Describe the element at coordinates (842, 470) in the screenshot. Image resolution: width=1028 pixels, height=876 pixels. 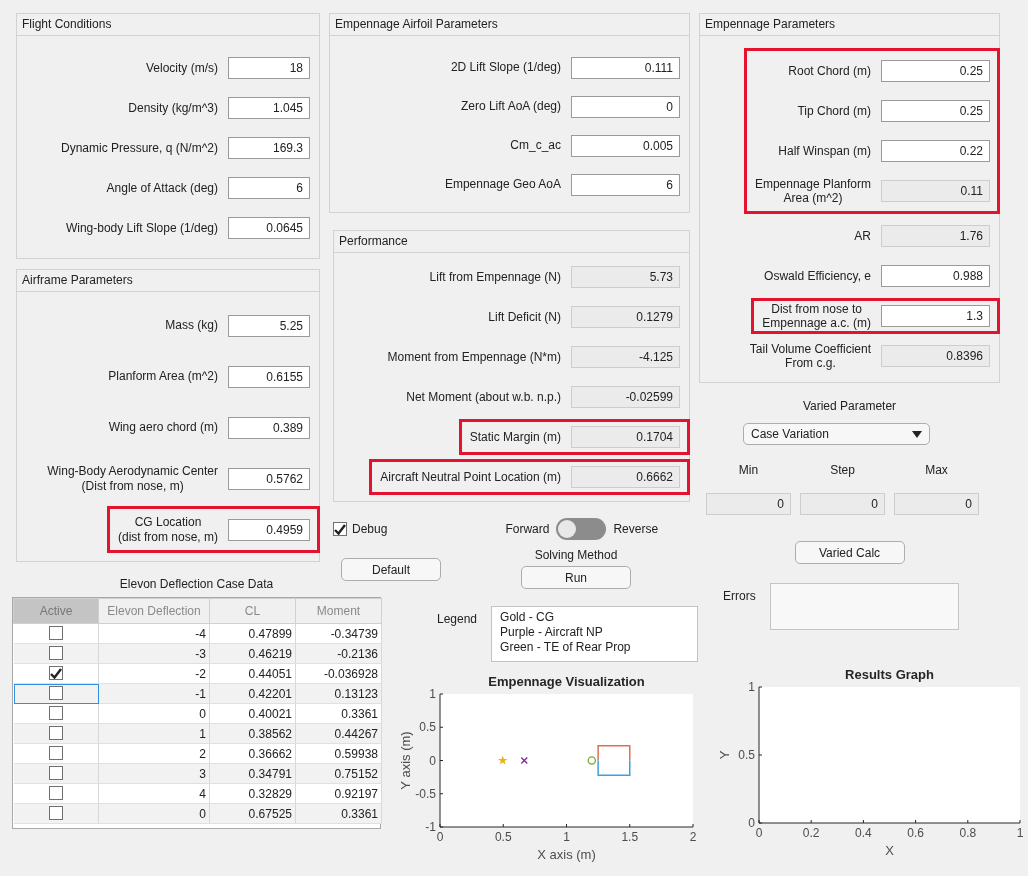
I see `field-label: Step` at that location.